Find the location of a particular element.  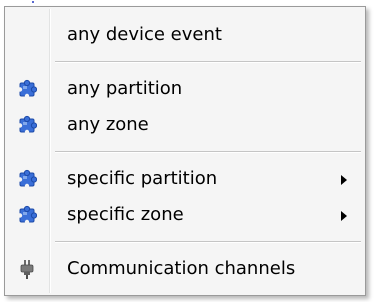

menu-item-label: specific zone is located at coordinates (125, 214).